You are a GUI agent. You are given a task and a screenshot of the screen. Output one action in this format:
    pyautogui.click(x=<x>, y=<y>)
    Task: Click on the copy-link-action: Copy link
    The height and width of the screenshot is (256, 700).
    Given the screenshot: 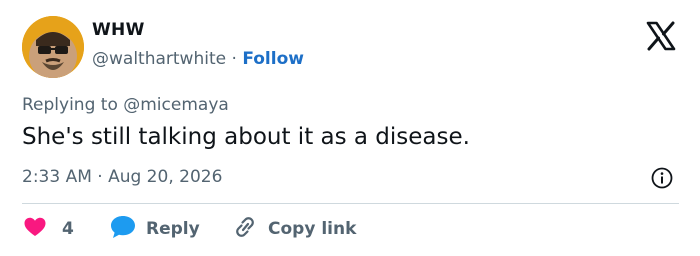 What is the action you would take?
    pyautogui.click(x=294, y=229)
    